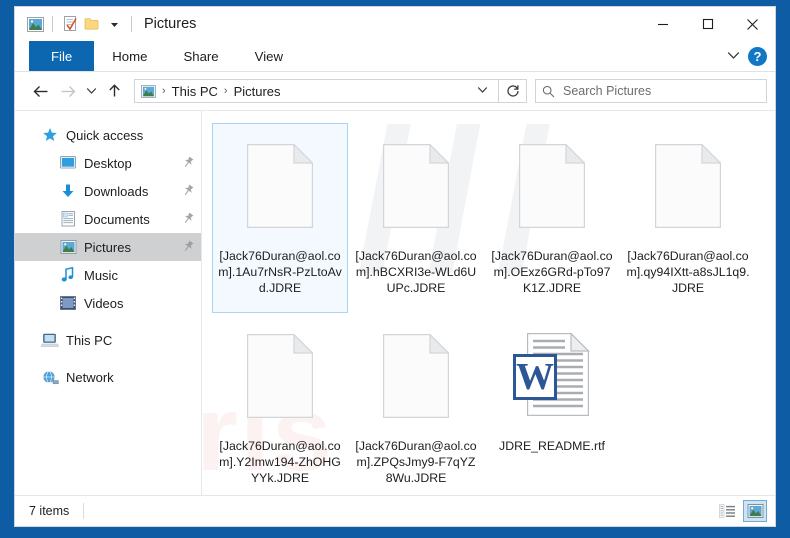 The height and width of the screenshot is (538, 790). What do you see at coordinates (50, 340) in the screenshot?
I see `this-pc-icon` at bounding box center [50, 340].